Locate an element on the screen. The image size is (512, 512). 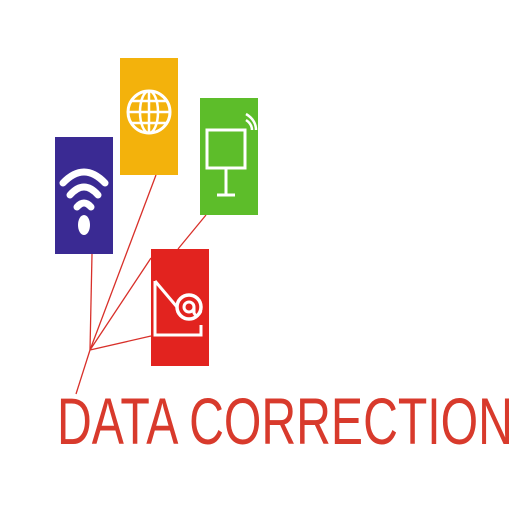
monitor-tile is located at coordinates (229, 156).